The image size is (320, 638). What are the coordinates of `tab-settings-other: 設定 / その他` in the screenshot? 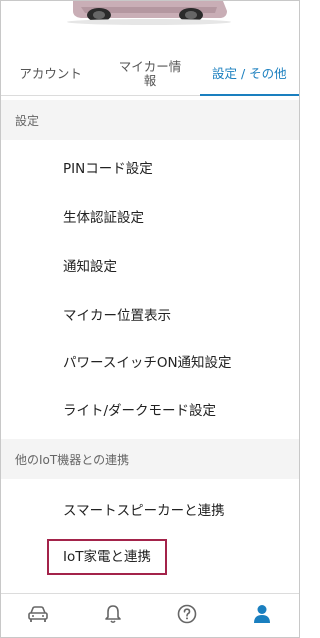 It's located at (249, 74).